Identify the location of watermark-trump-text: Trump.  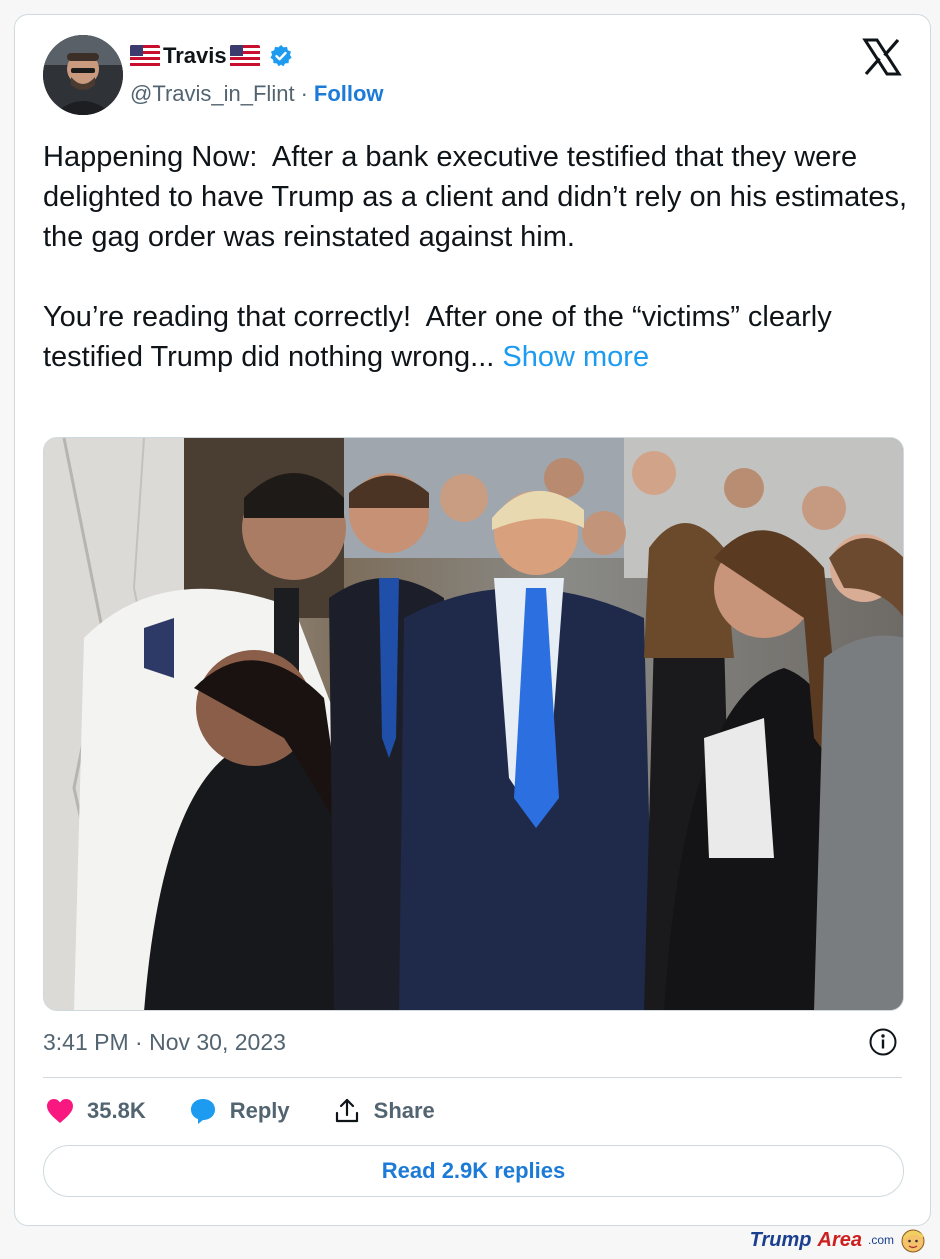
(780, 1239).